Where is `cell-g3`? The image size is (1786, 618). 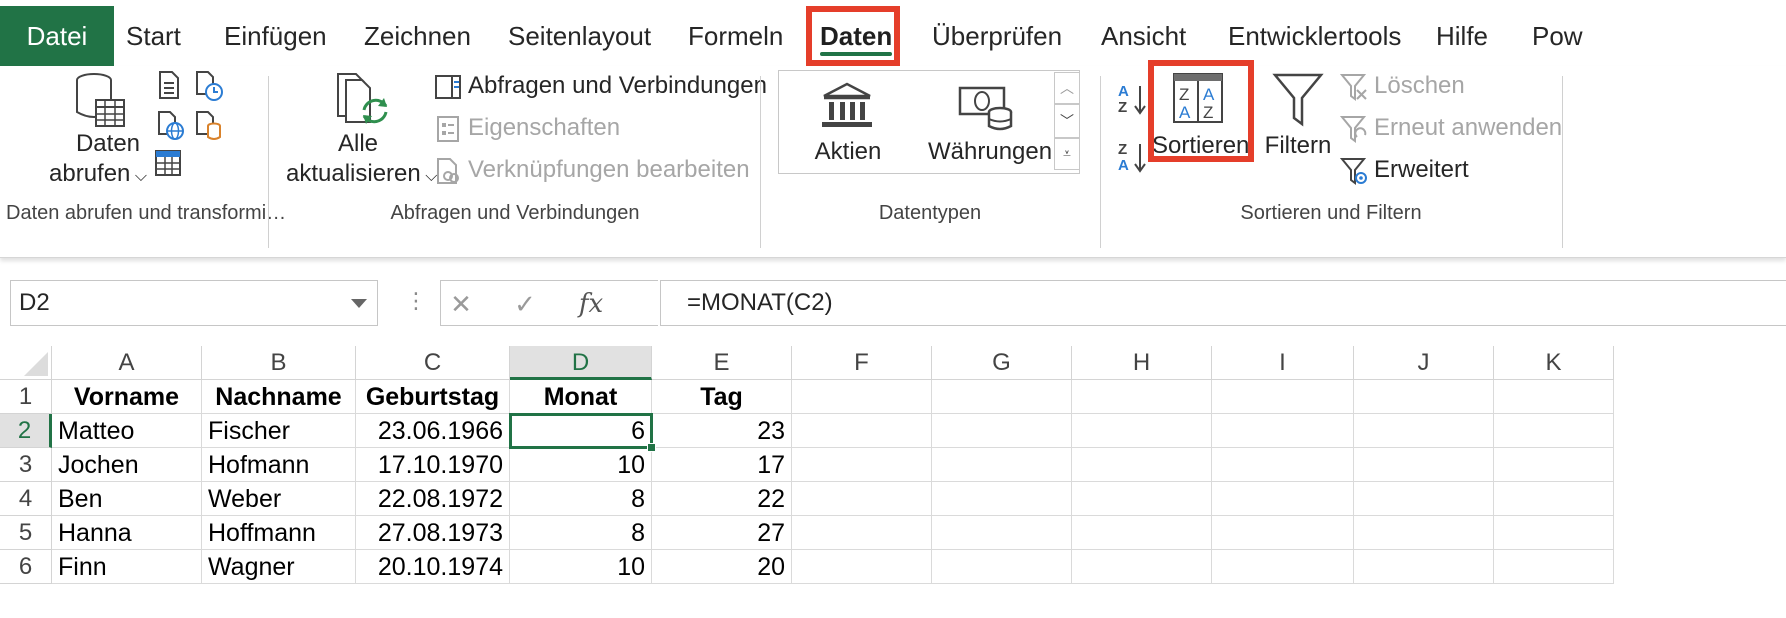 cell-g3 is located at coordinates (1002, 465).